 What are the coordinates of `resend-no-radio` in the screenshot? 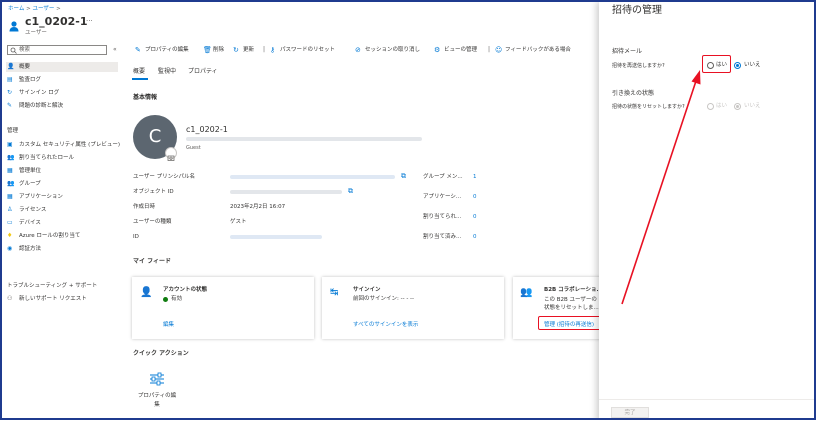 It's located at (737, 65).